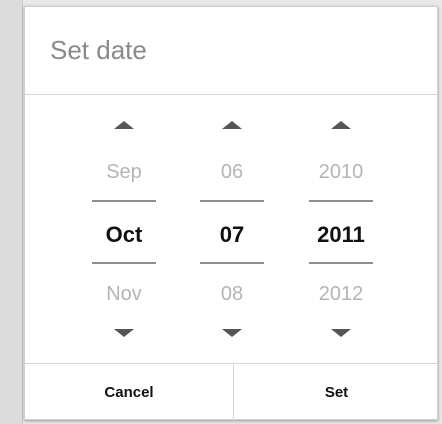  I want to click on year-increment-icon, so click(341, 125).